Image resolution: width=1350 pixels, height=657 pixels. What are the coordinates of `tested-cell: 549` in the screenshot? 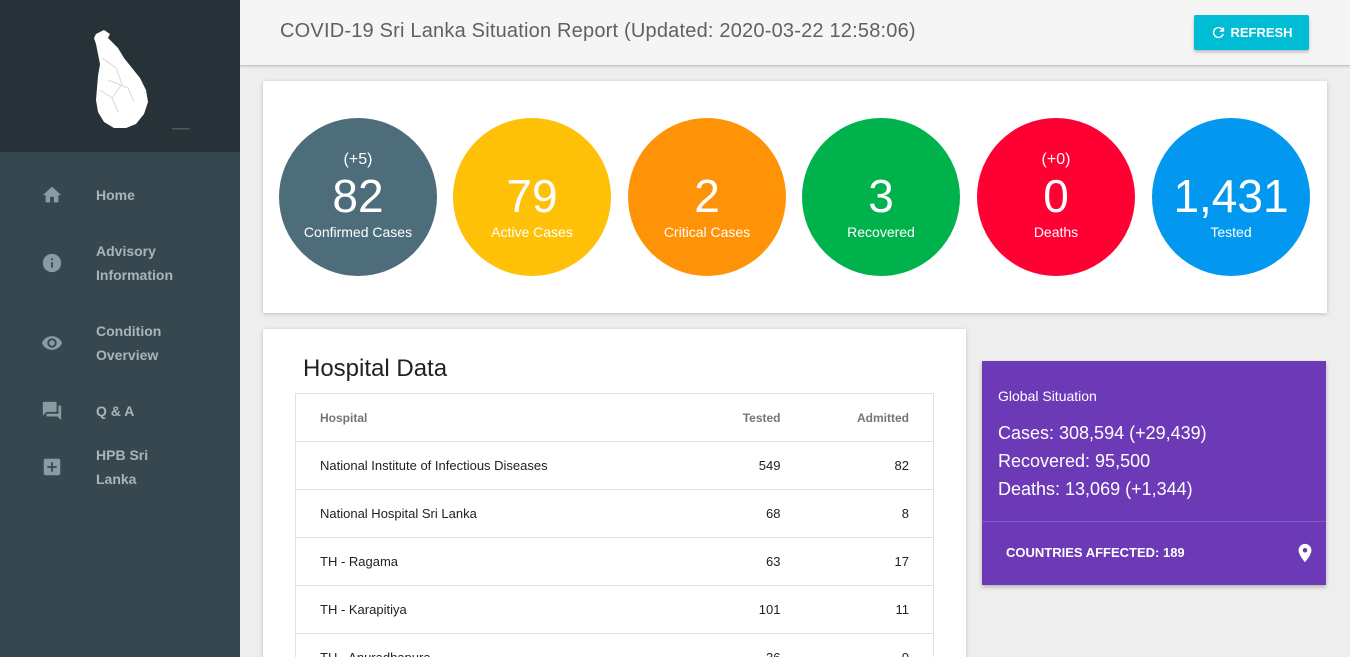 It's located at (738, 465).